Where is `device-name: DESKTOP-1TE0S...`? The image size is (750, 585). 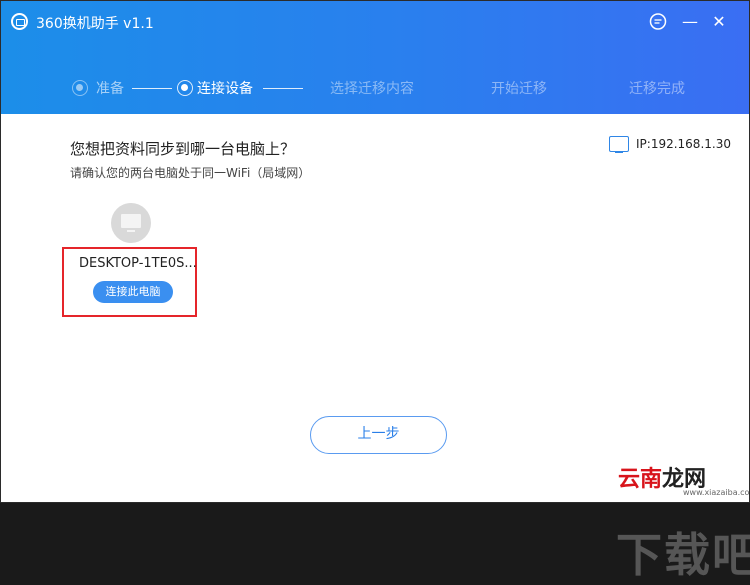
device-name: DESKTOP-1TE0S... is located at coordinates (138, 263).